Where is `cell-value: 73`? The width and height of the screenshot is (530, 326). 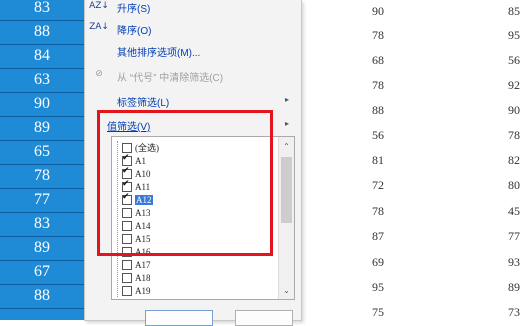 cell-value: 73 is located at coordinates (514, 312).